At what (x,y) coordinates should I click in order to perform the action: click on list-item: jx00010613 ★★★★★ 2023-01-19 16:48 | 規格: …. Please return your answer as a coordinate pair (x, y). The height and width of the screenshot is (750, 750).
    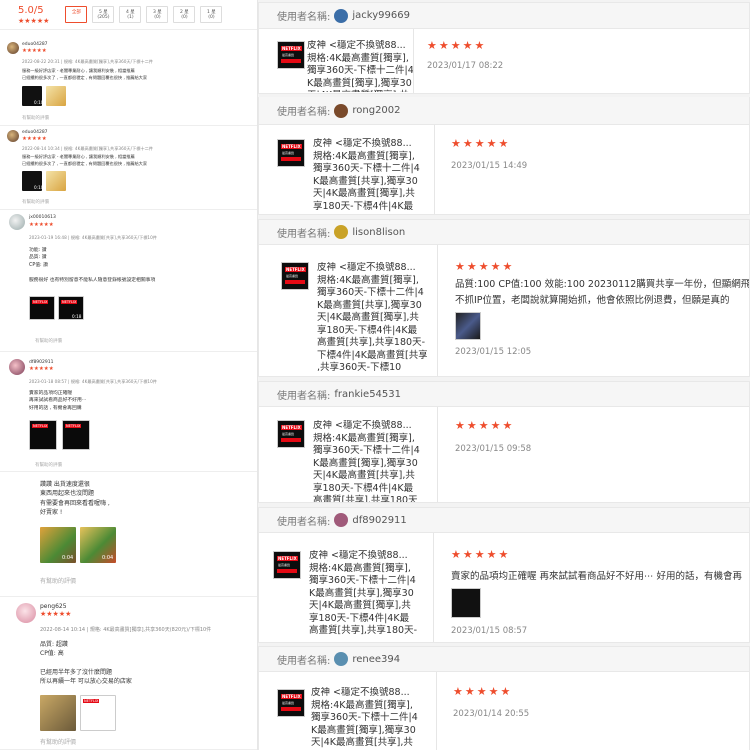
    Looking at the image, I should click on (128, 281).